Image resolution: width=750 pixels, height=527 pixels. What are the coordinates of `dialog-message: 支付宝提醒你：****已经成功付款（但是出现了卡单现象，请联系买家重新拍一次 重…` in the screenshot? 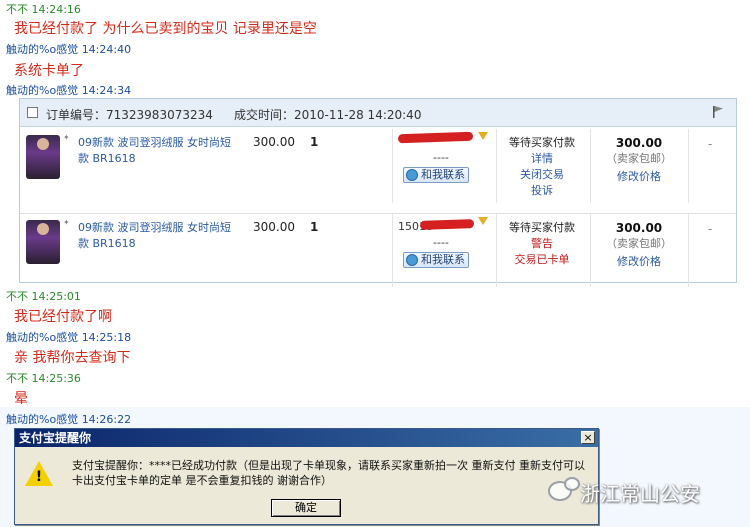 It's located at (328, 473).